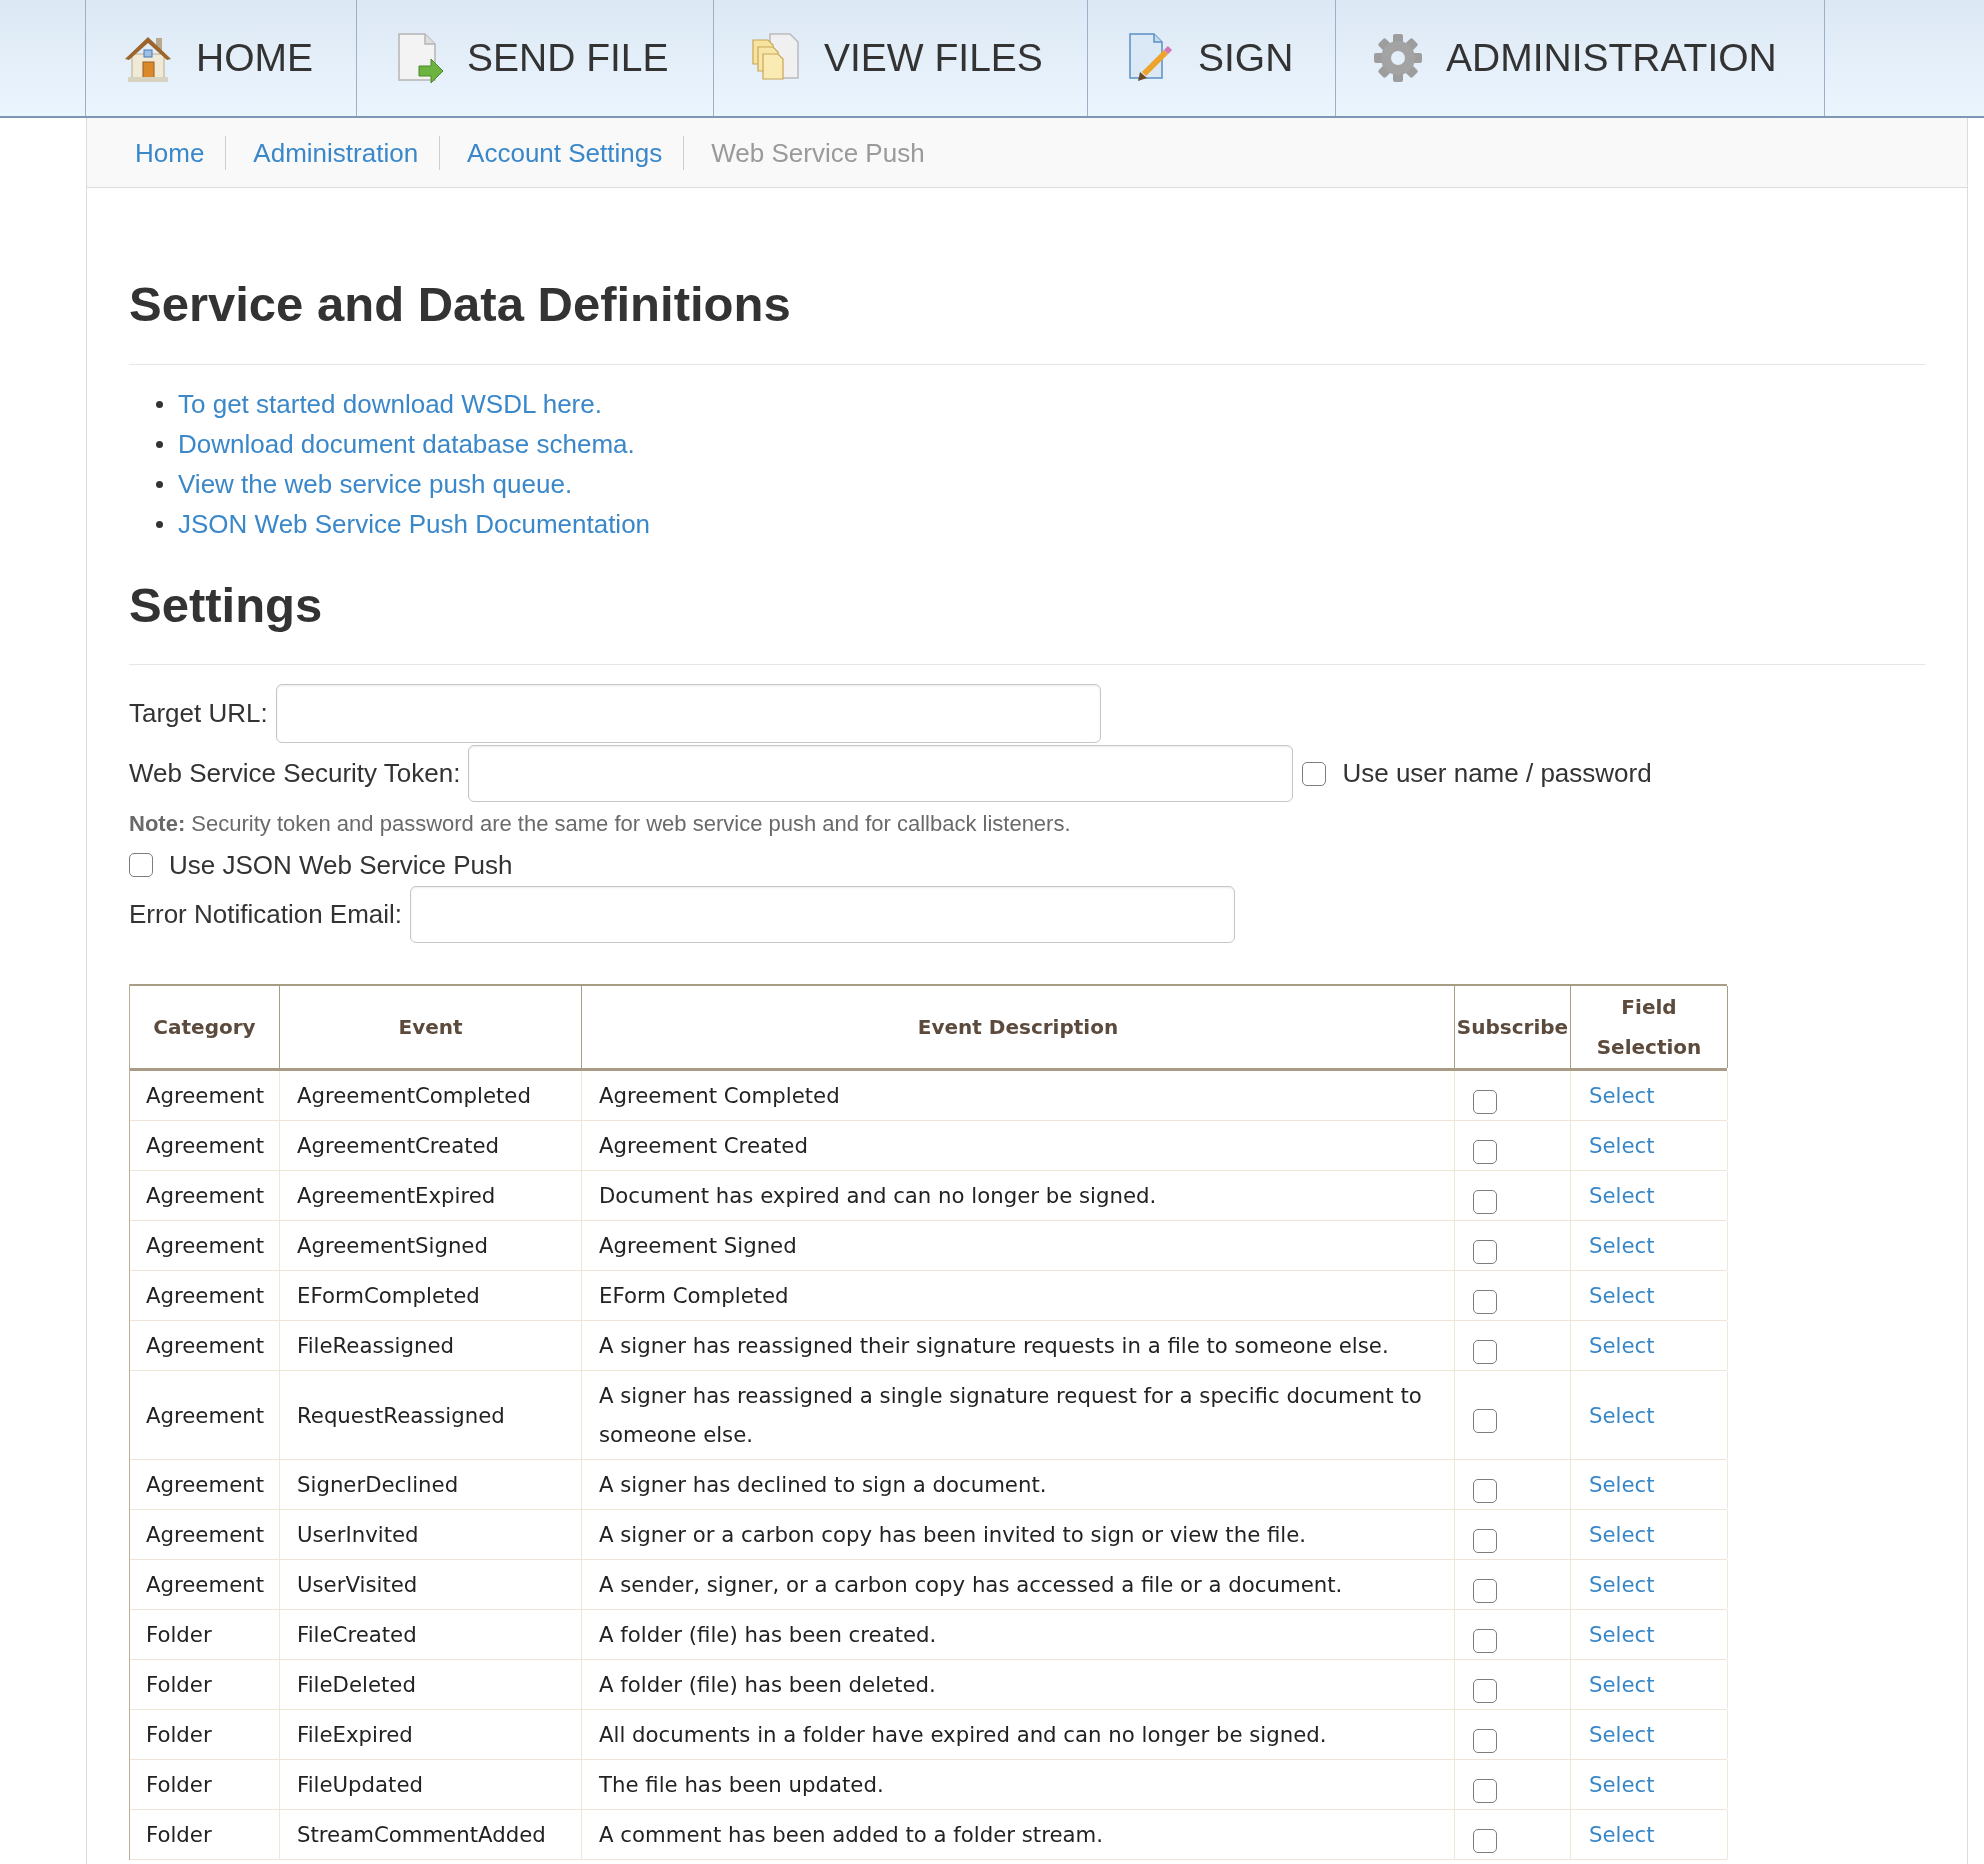  Describe the element at coordinates (1018, 1734) in the screenshot. I see `table-cell: All documents in a folder have expired and can no longer be signed.` at that location.